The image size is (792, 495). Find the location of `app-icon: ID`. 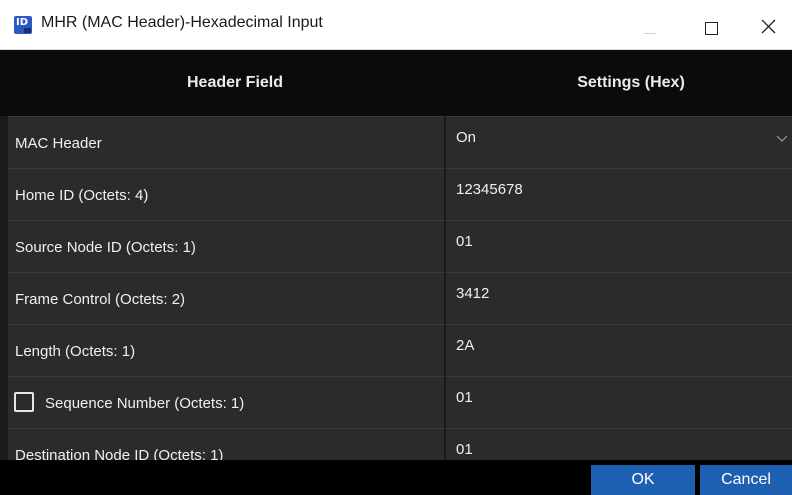

app-icon: ID is located at coordinates (23, 25).